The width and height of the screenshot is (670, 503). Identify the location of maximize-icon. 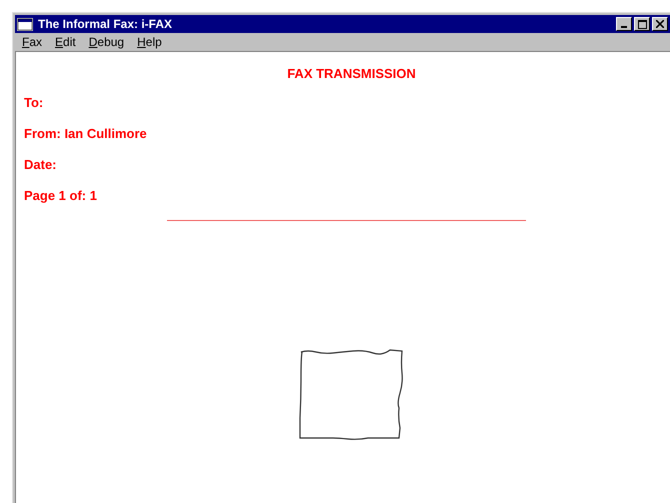
(642, 24).